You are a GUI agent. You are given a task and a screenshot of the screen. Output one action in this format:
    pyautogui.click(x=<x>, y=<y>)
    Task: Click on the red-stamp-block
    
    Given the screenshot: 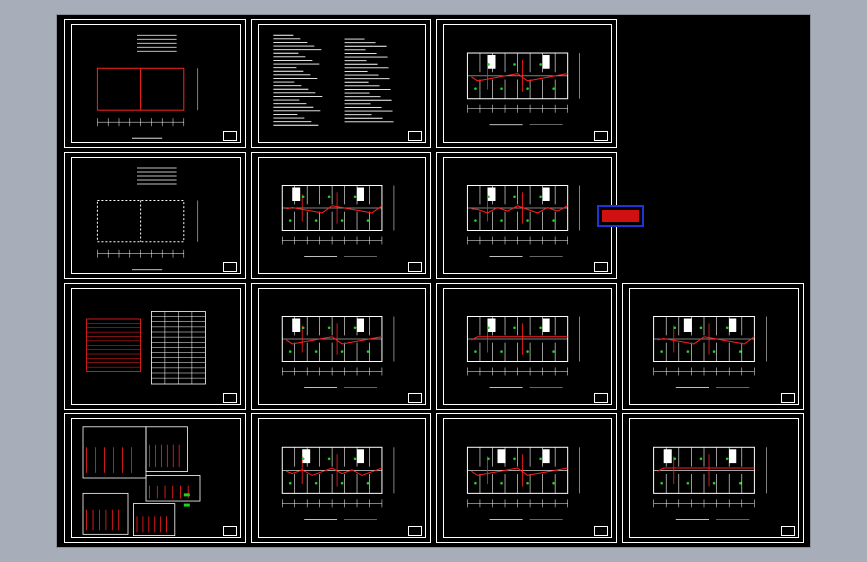 What is the action you would take?
    pyautogui.click(x=620, y=216)
    